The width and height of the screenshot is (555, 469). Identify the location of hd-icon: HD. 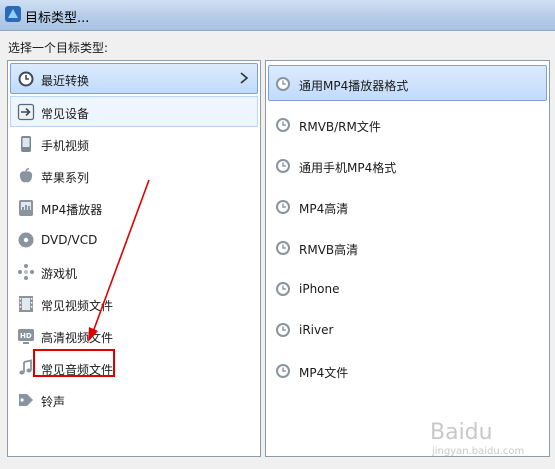
(26, 336).